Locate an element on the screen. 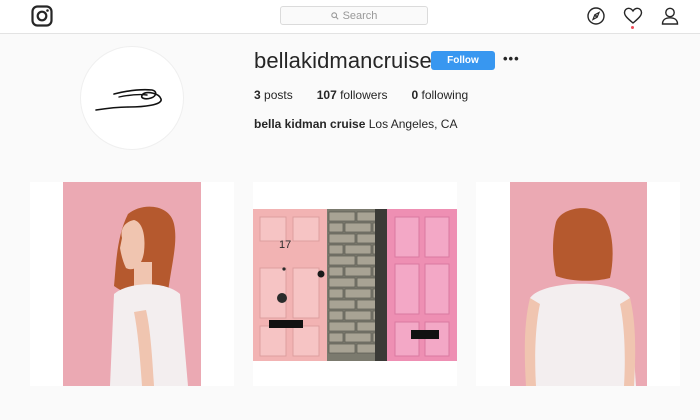 The width and height of the screenshot is (700, 420). profile-username: bellakidmancruise is located at coordinates (343, 60).